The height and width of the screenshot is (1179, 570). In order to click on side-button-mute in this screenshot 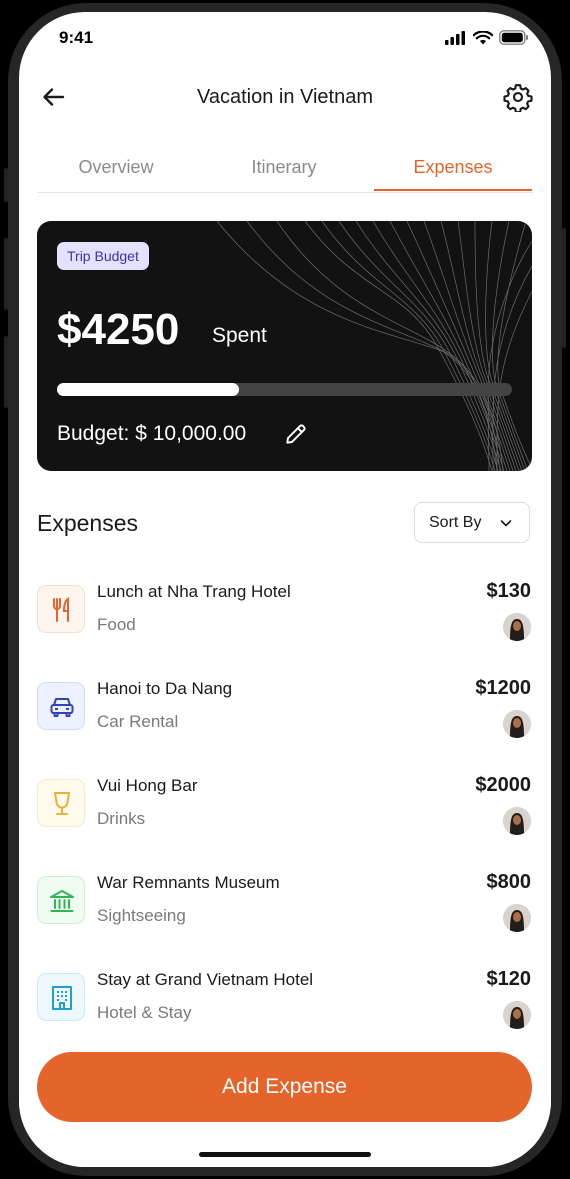, I will do `click(6, 185)`.